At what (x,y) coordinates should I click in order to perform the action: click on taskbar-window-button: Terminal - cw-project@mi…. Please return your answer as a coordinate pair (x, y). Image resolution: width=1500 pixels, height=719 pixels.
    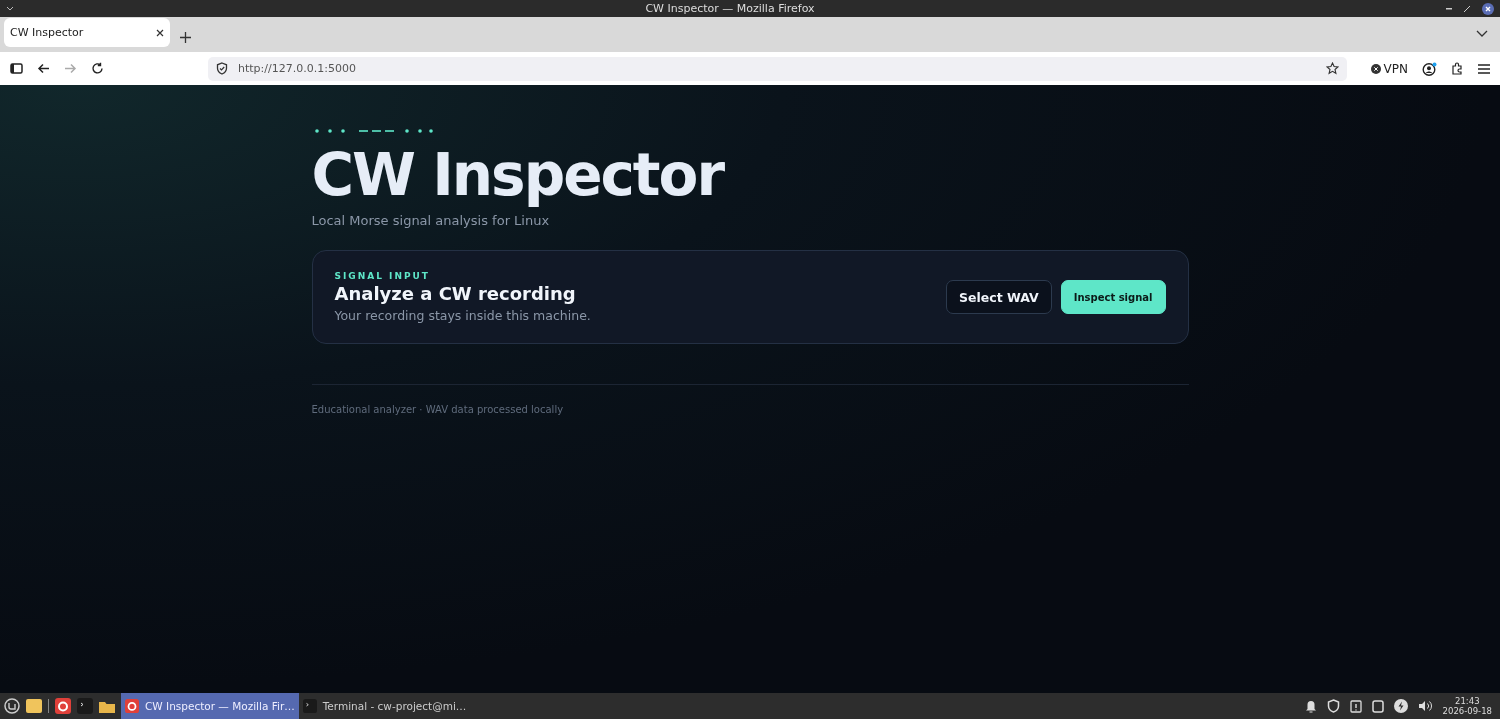
    Looking at the image, I should click on (384, 706).